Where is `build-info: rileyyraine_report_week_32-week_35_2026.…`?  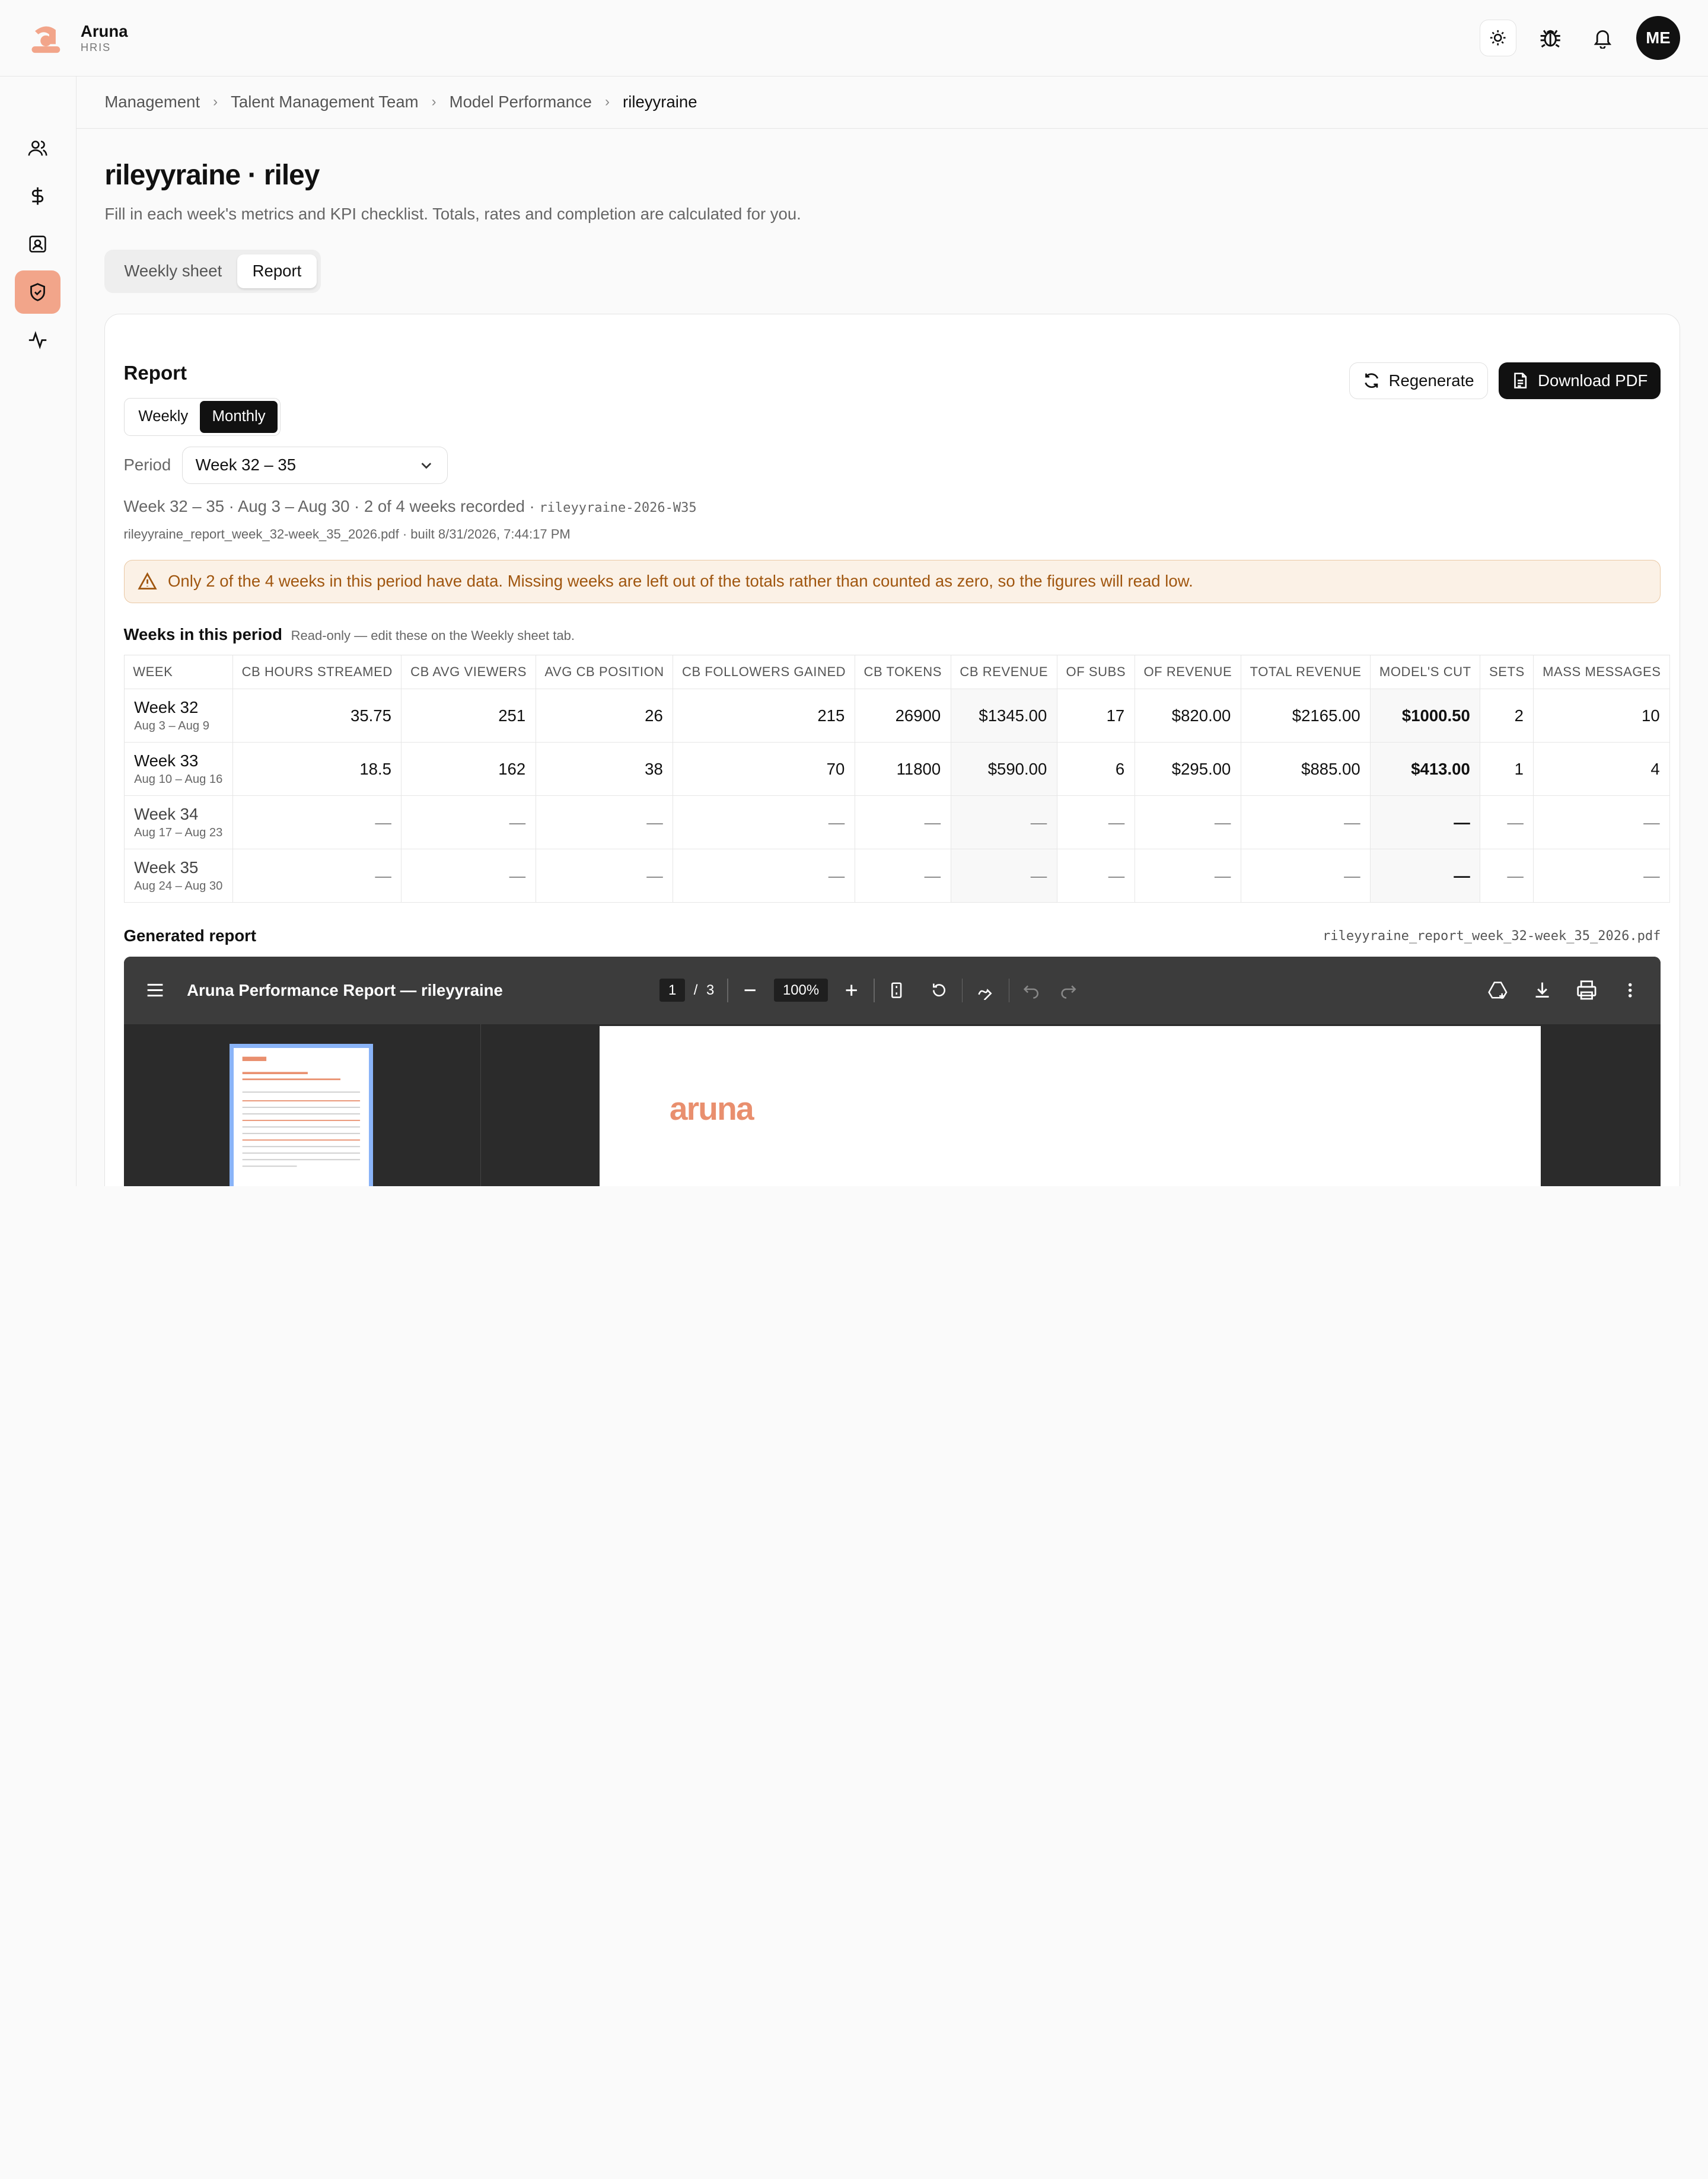 build-info: rileyyraine_report_week_32-week_35_2026.… is located at coordinates (347, 534).